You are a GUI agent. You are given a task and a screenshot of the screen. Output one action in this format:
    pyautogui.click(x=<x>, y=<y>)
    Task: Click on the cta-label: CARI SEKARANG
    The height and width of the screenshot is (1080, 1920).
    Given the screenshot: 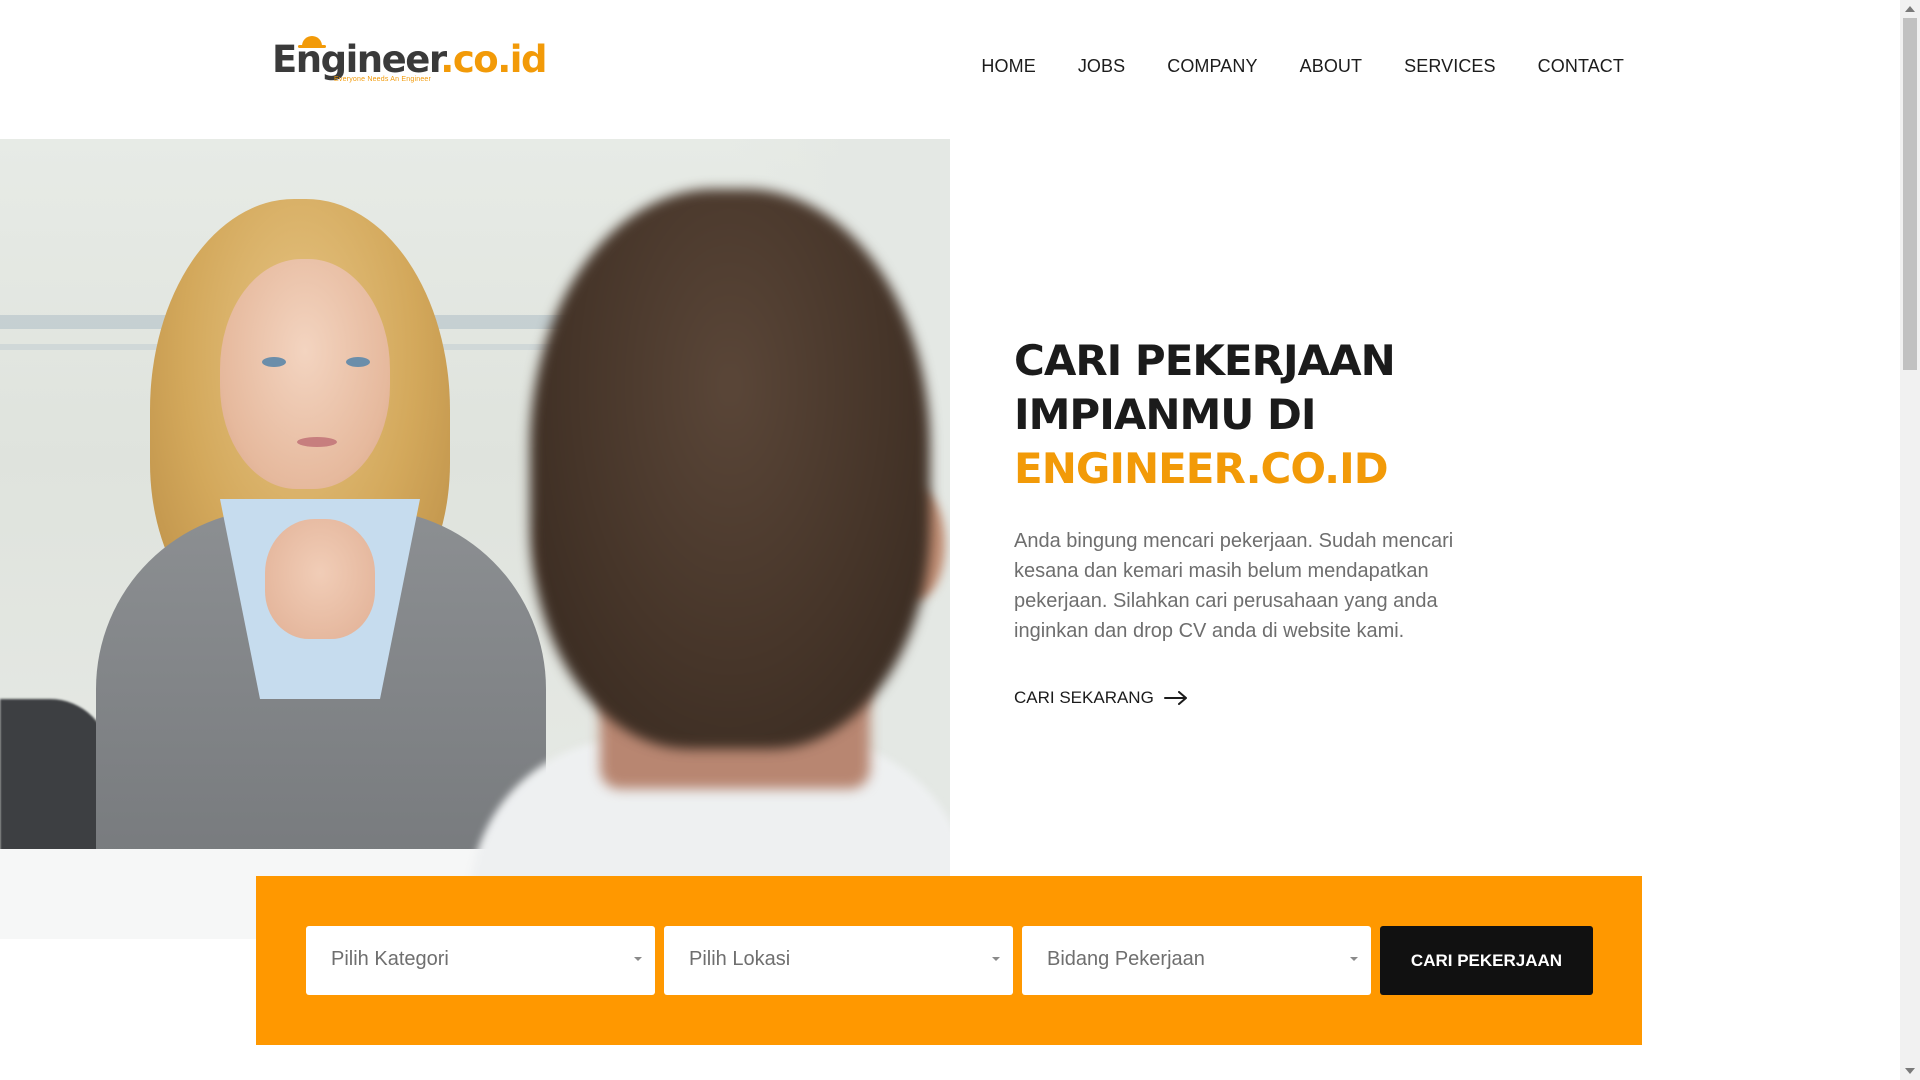 What is the action you would take?
    pyautogui.click(x=1084, y=697)
    